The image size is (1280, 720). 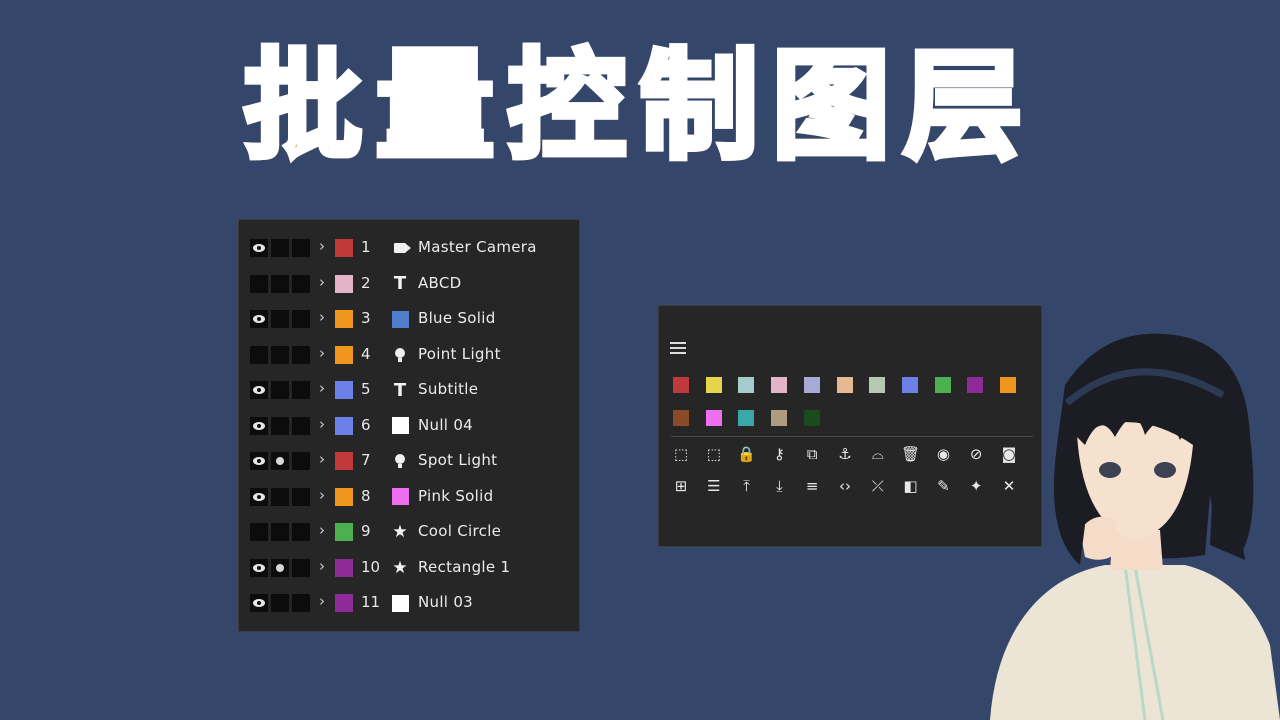 I want to click on lock-icon: 🔒, so click(x=747, y=454).